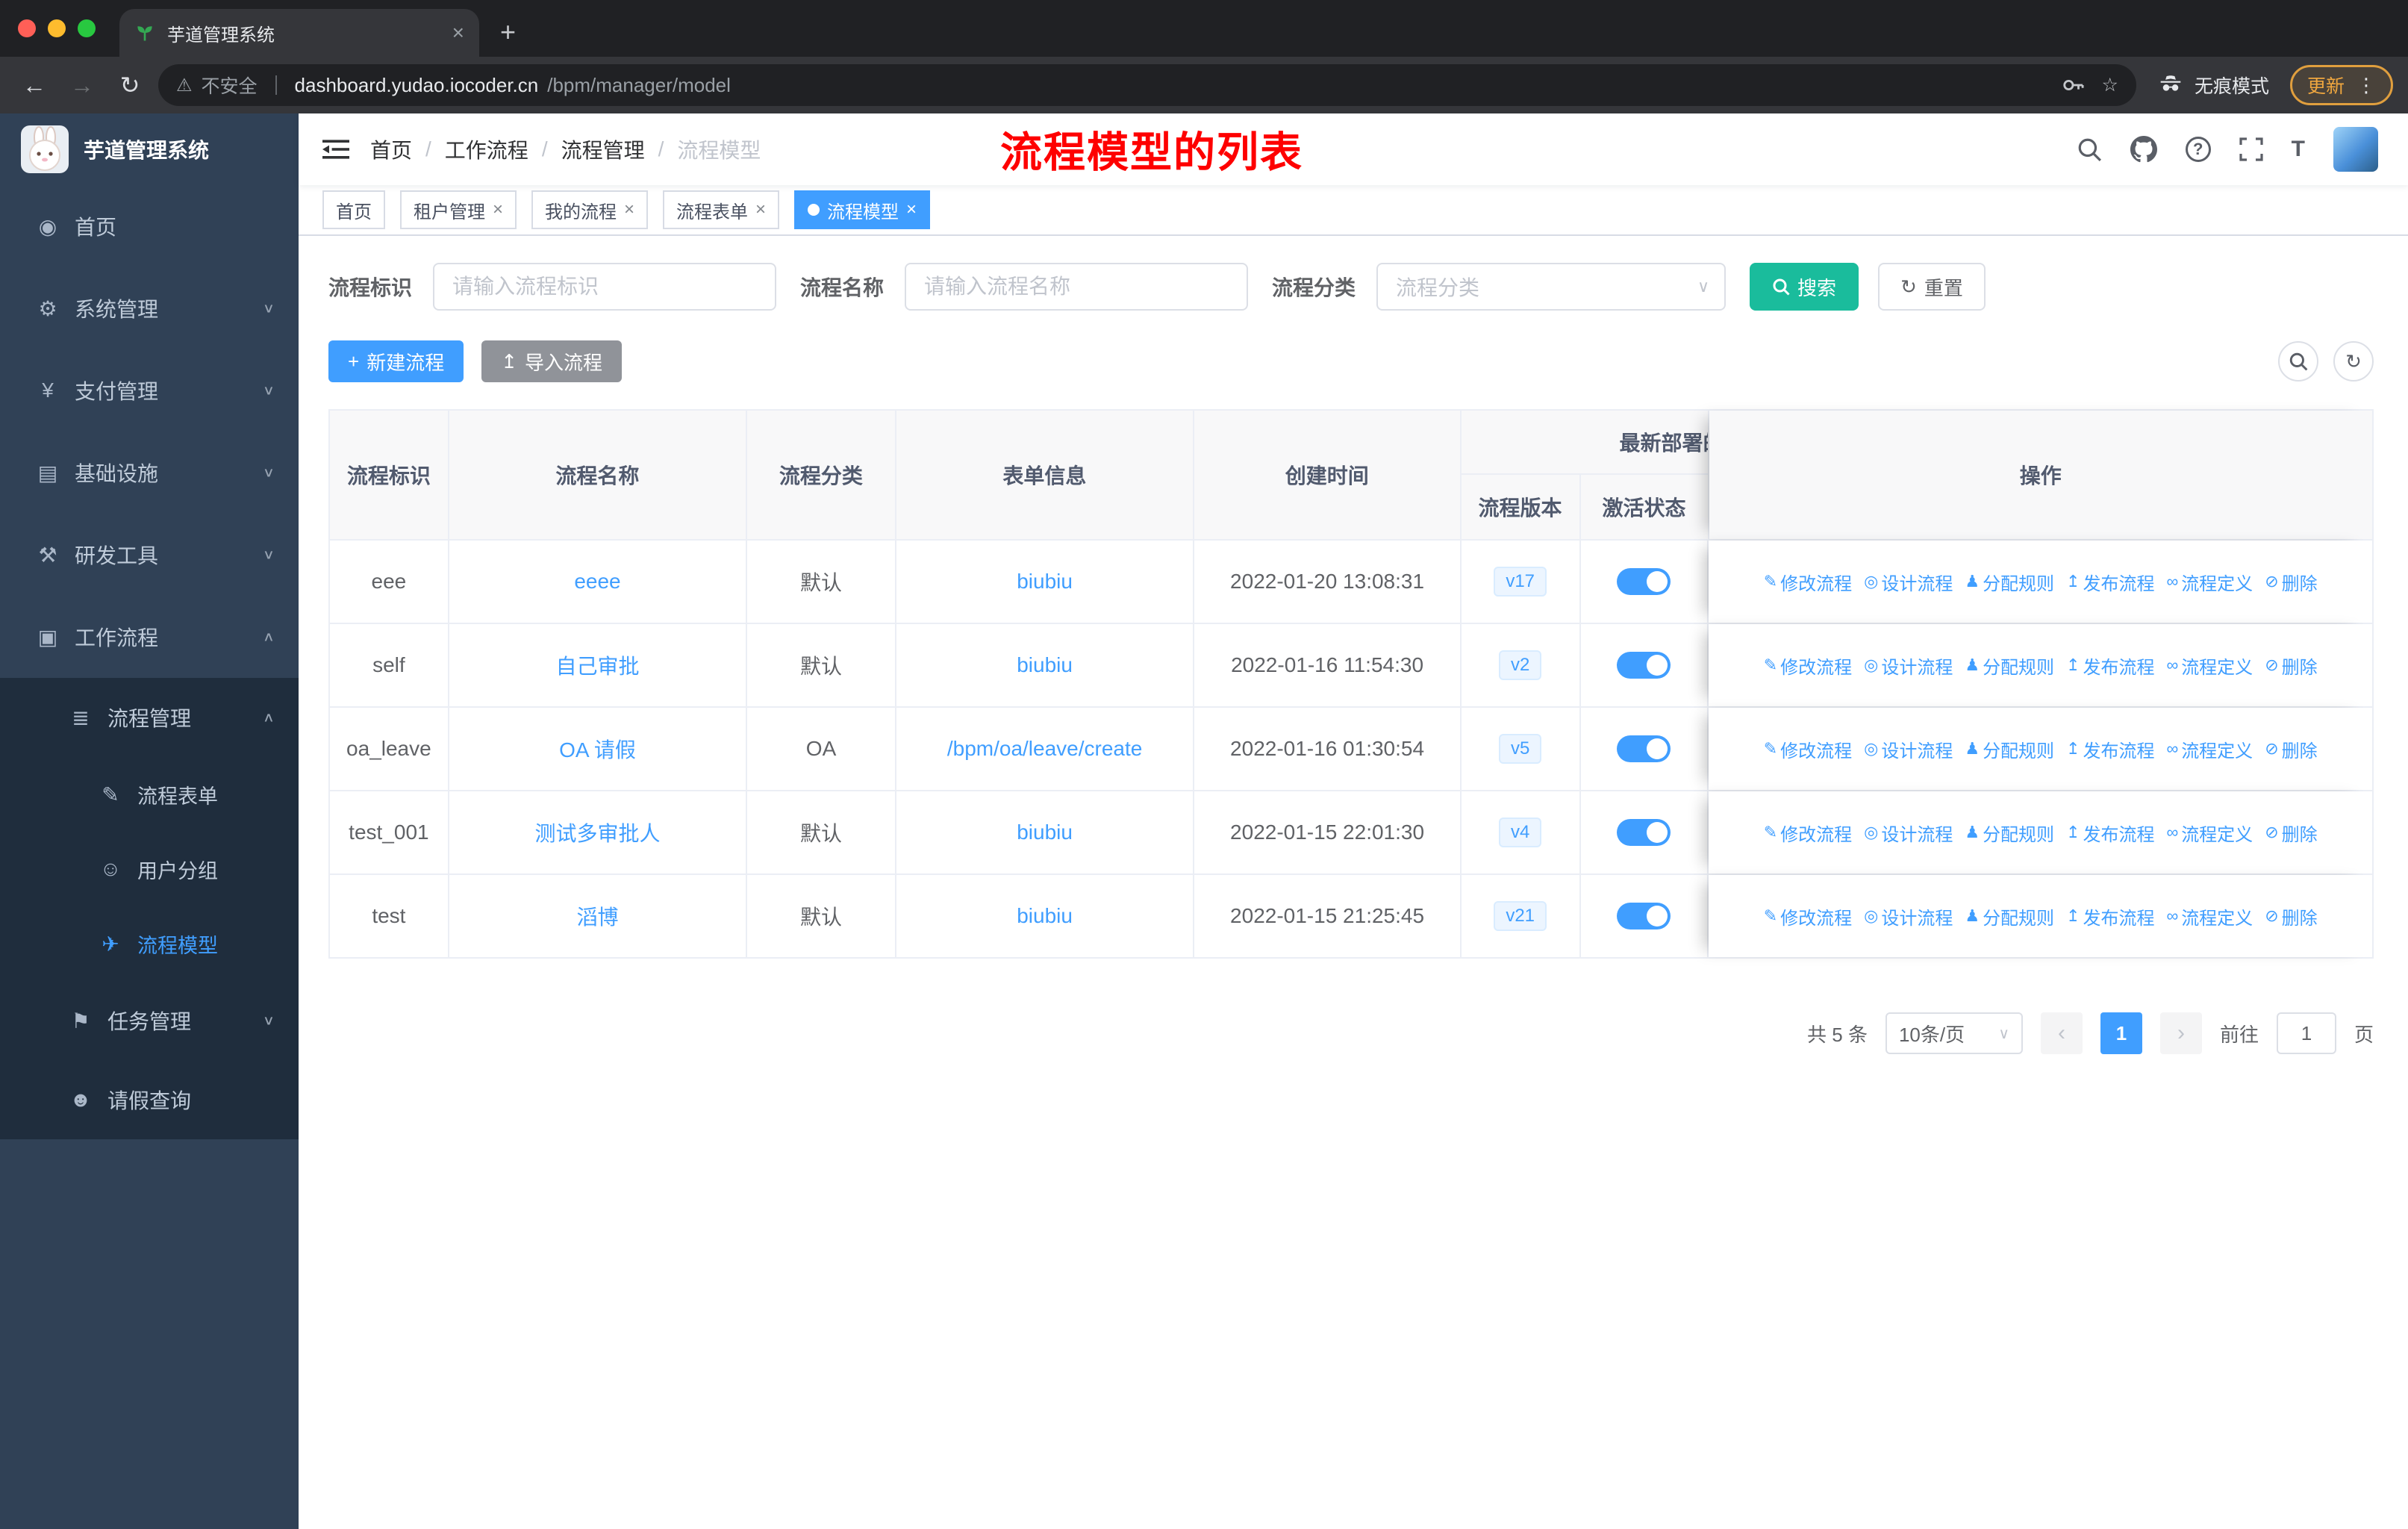 Image resolution: width=2408 pixels, height=1529 pixels. What do you see at coordinates (862, 209) in the screenshot?
I see `tag-process-model: 流程模型 ×` at bounding box center [862, 209].